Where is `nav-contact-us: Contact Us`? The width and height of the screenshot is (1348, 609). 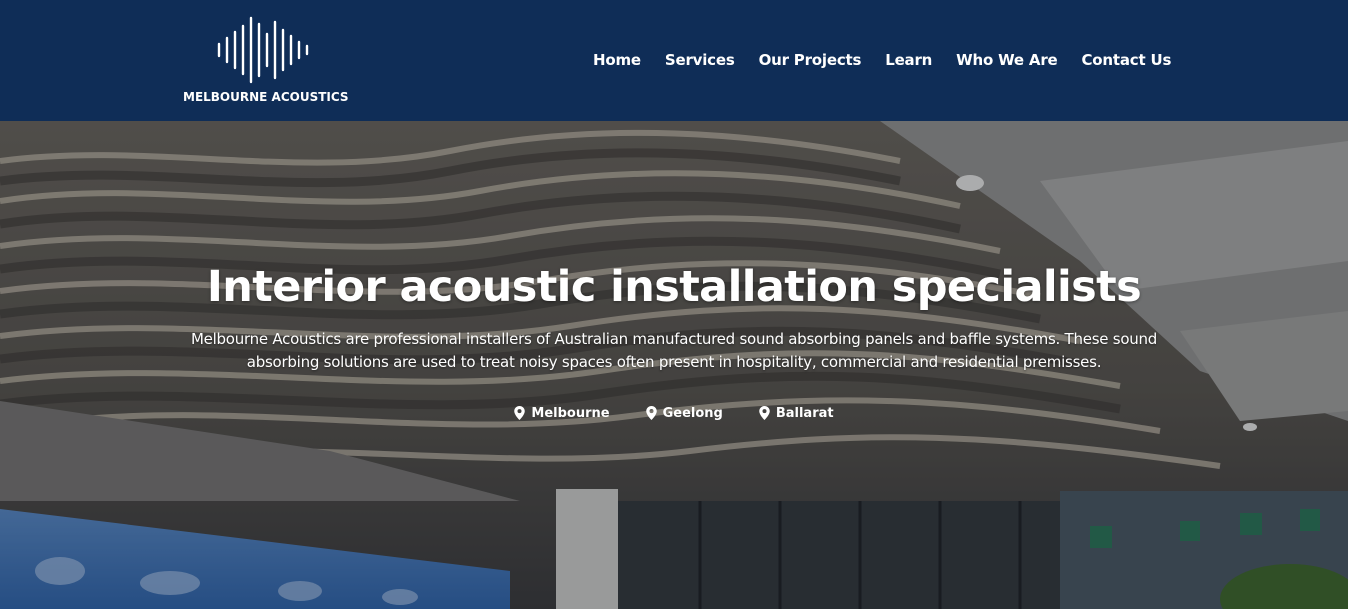 nav-contact-us: Contact Us is located at coordinates (1127, 60).